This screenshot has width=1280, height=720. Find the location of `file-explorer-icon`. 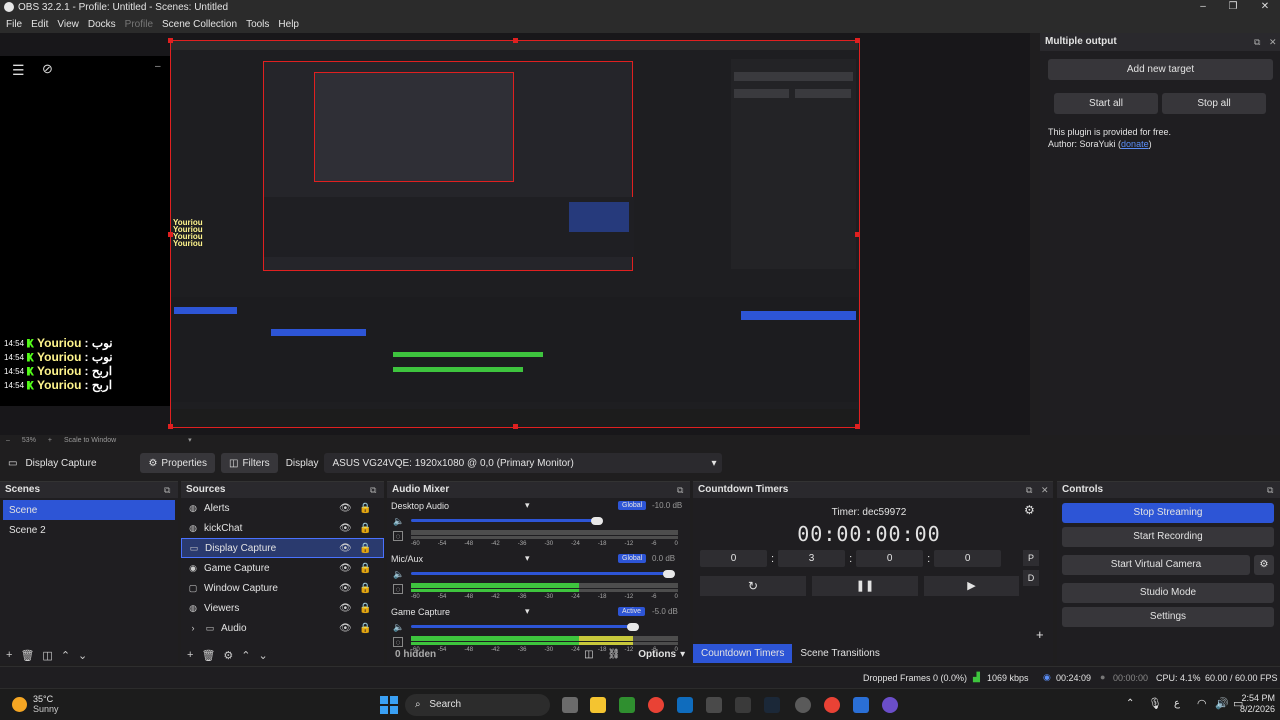

file-explorer-icon is located at coordinates (598, 705).